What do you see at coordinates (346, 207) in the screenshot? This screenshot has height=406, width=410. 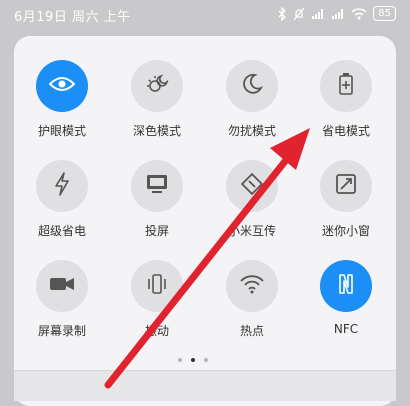 I see `tile-mini-window: 迷你小窗` at bounding box center [346, 207].